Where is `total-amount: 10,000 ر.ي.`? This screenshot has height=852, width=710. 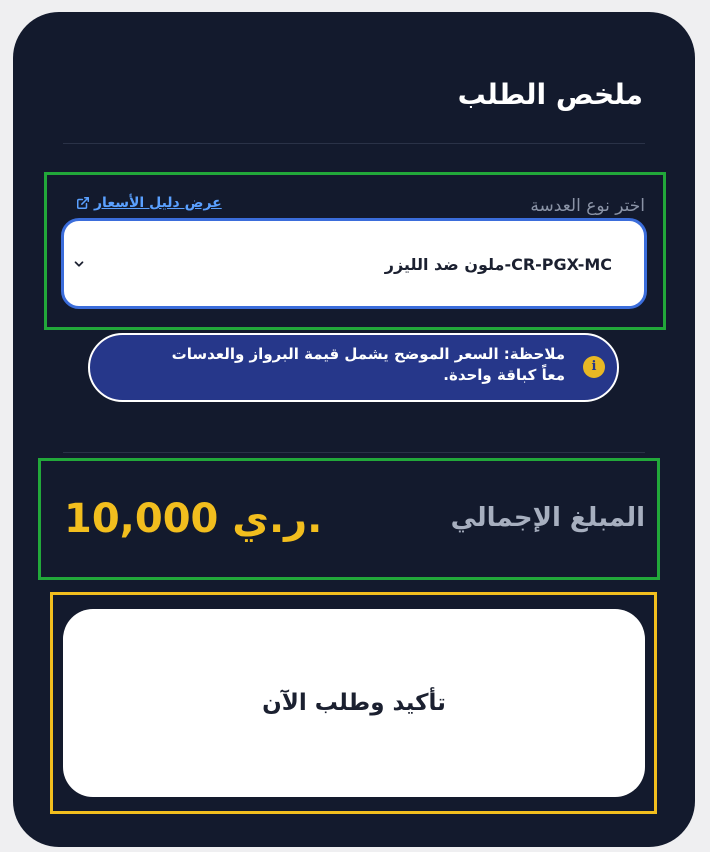
total-amount: 10,000 ر.ي. is located at coordinates (193, 519).